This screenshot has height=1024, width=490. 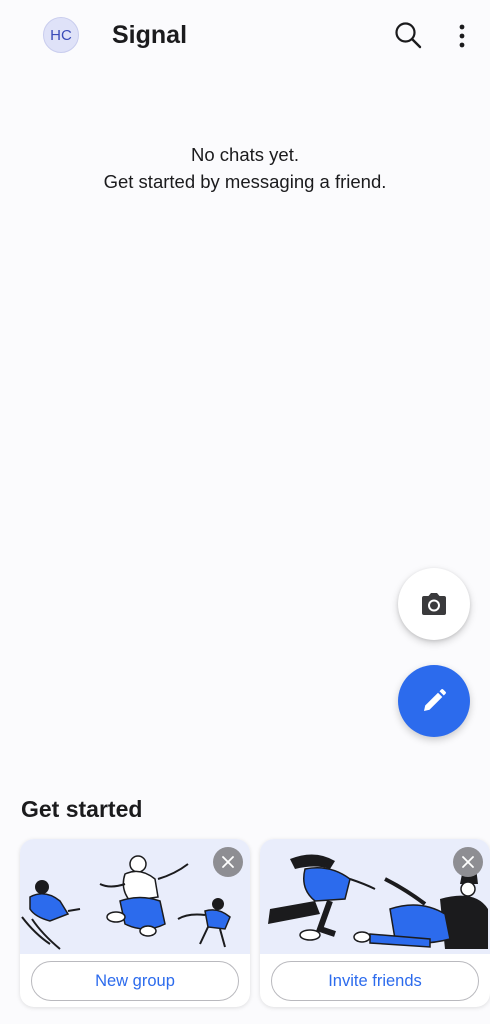 I want to click on camera-button, so click(x=434, y=604).